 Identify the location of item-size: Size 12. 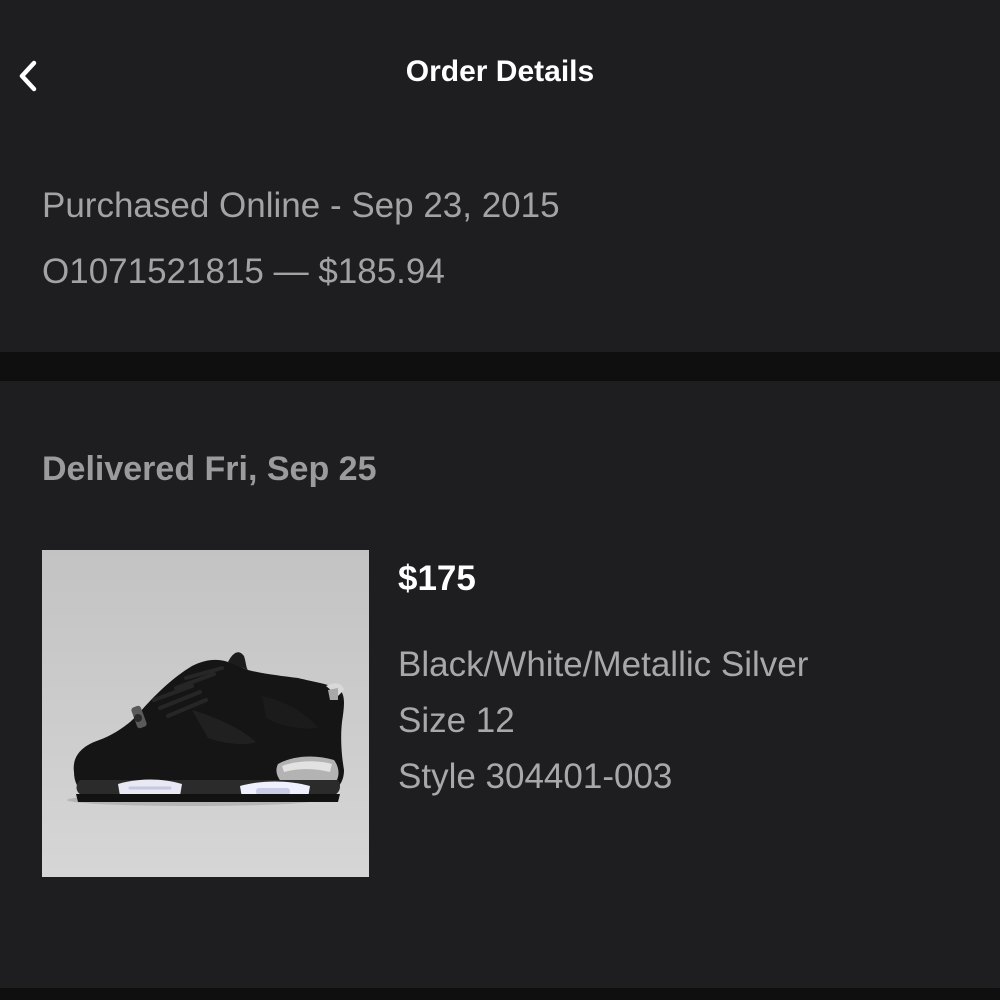
(456, 720).